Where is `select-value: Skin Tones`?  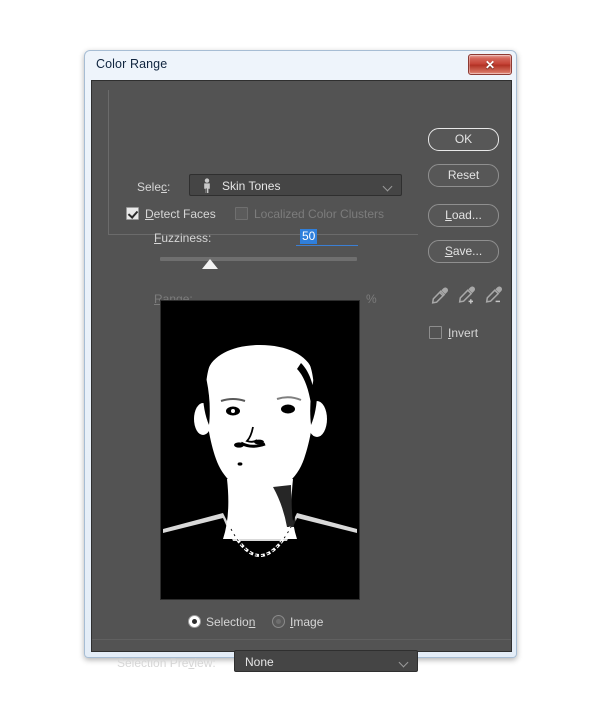 select-value: Skin Tones is located at coordinates (251, 186).